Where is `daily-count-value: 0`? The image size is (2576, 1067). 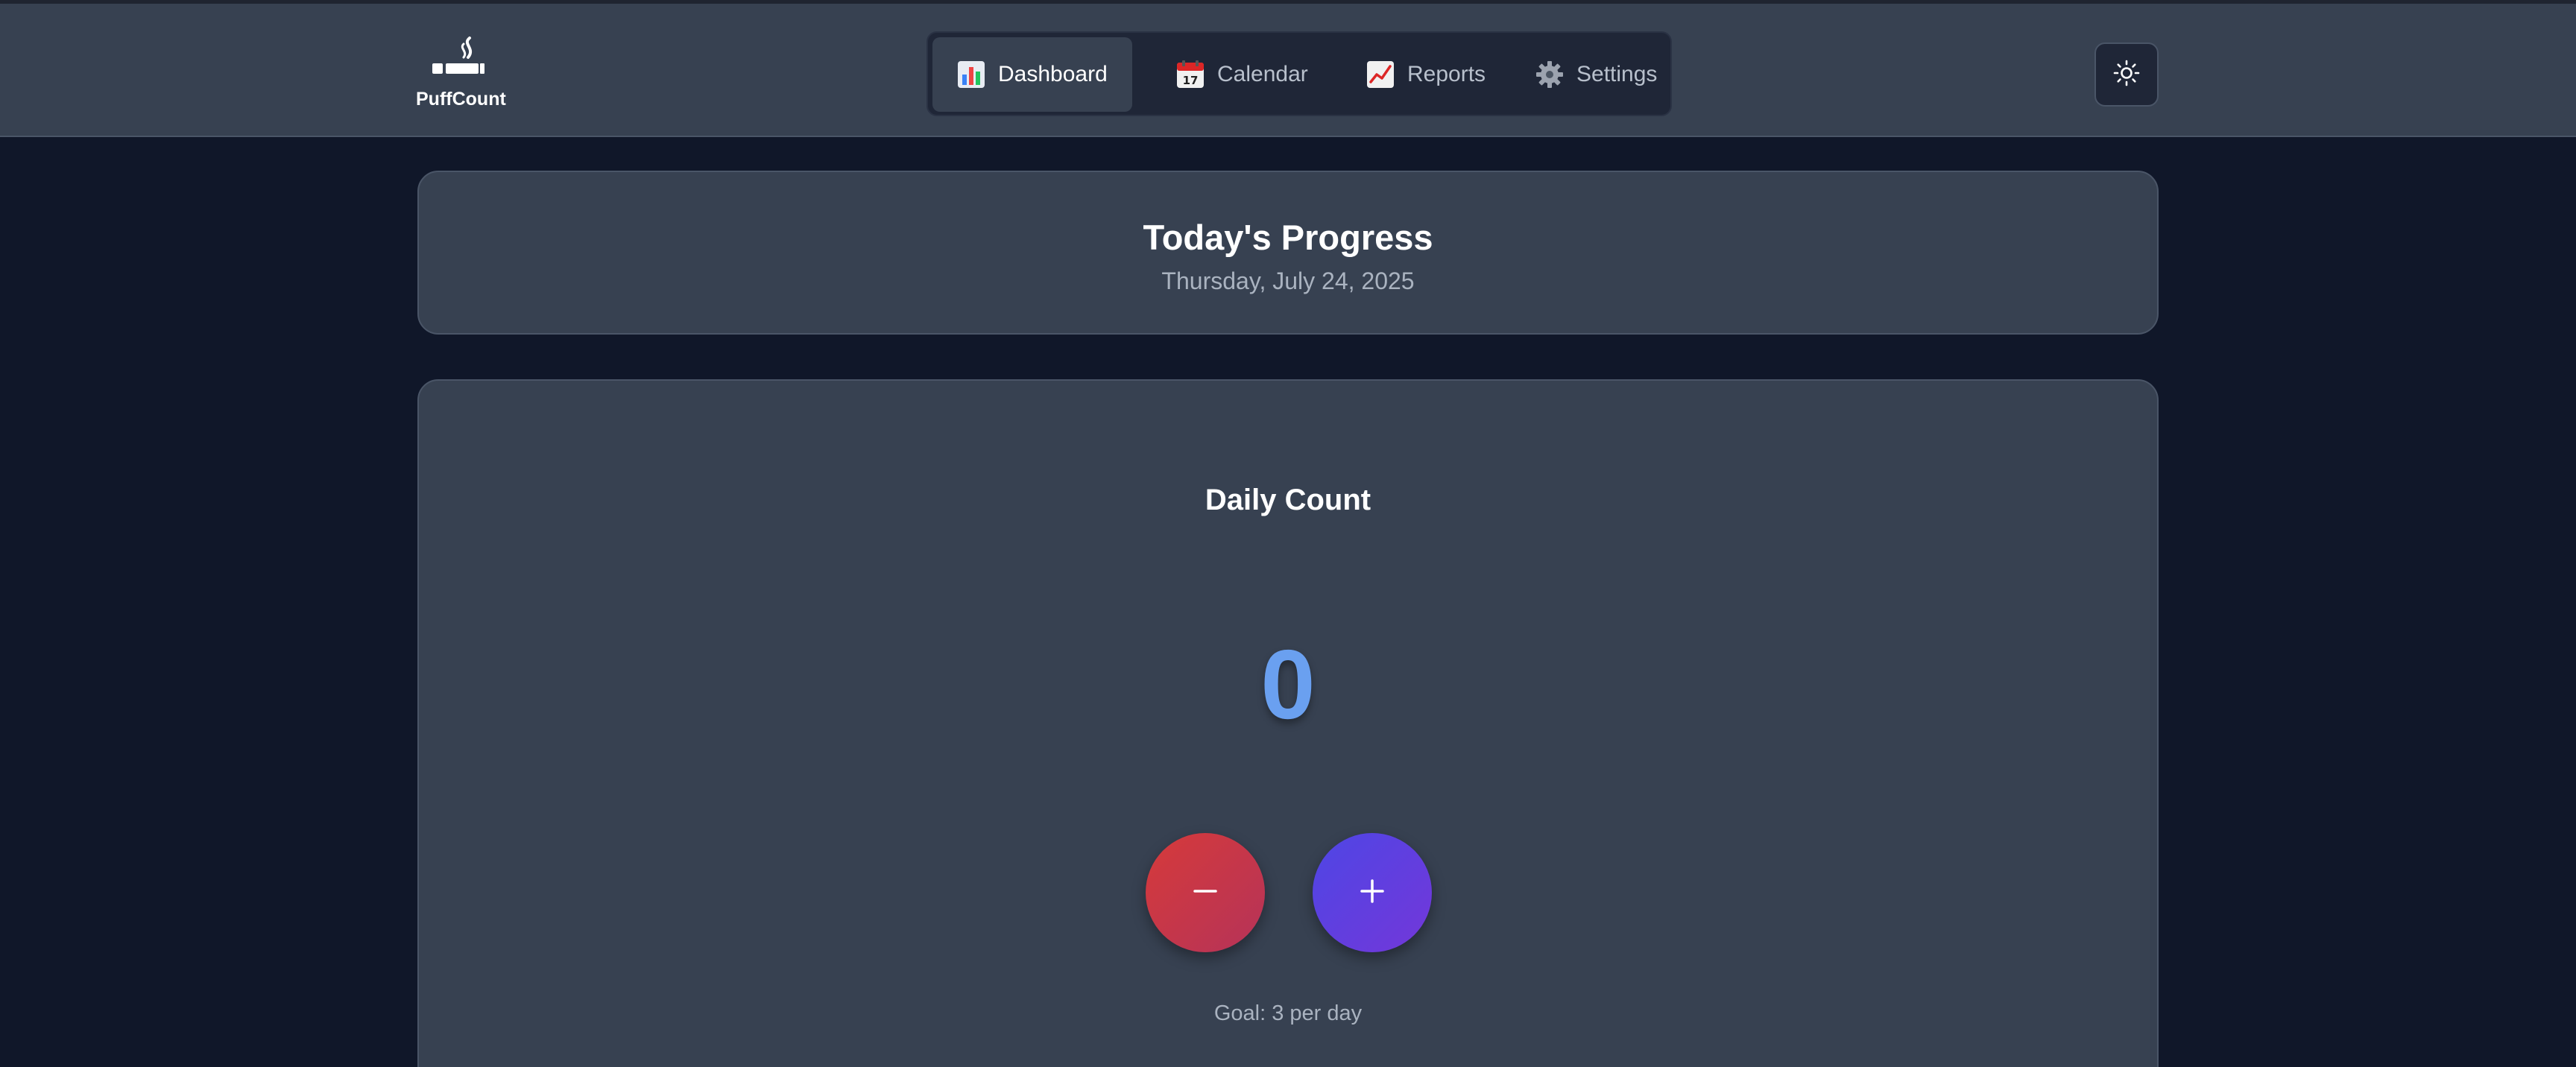
daily-count-value: 0 is located at coordinates (1288, 684).